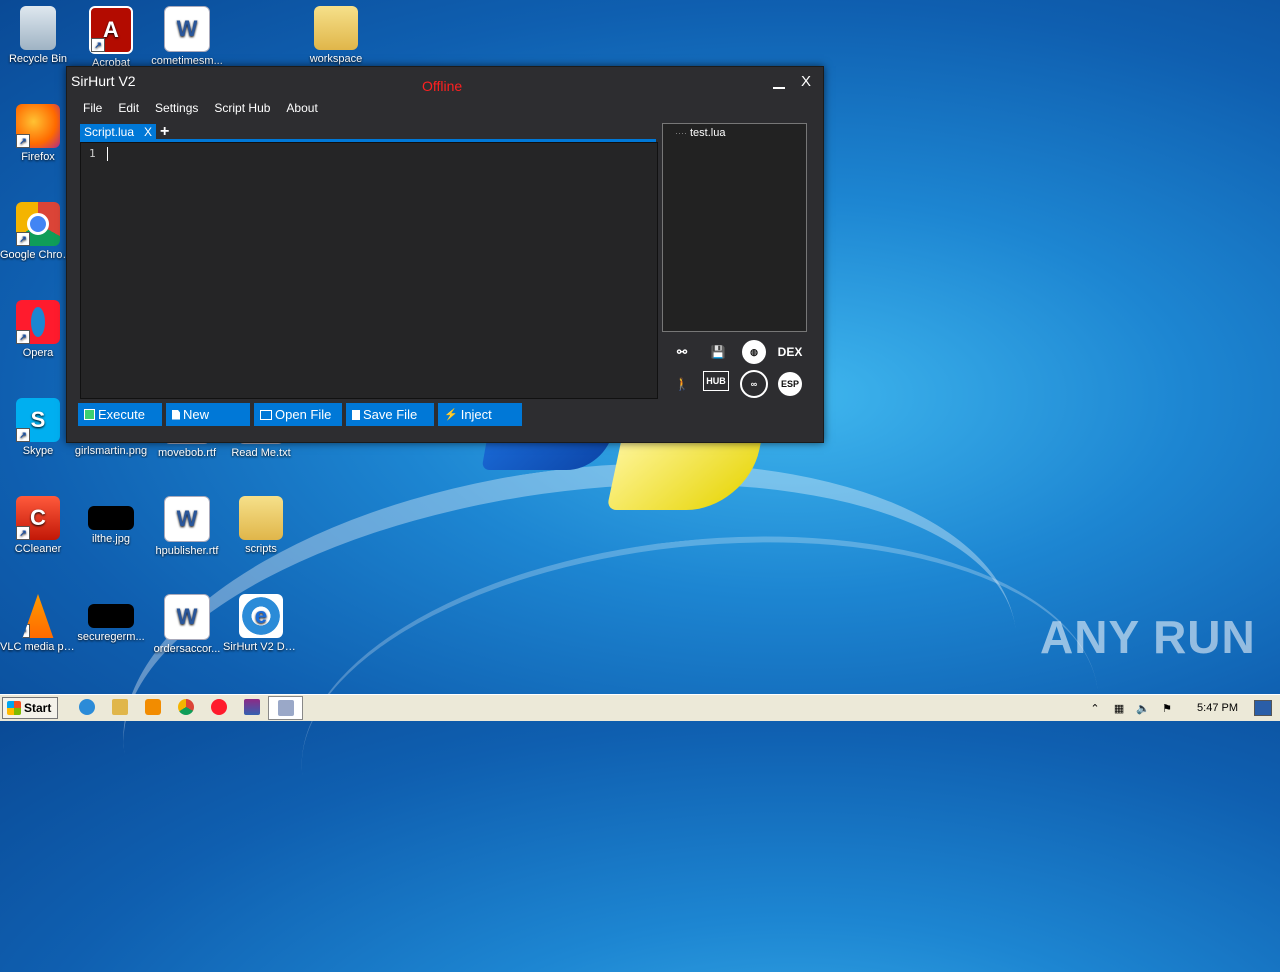 Image resolution: width=1280 pixels, height=972 pixels. Describe the element at coordinates (38, 549) in the screenshot. I see `desktop-icon-label: CCleaner` at that location.